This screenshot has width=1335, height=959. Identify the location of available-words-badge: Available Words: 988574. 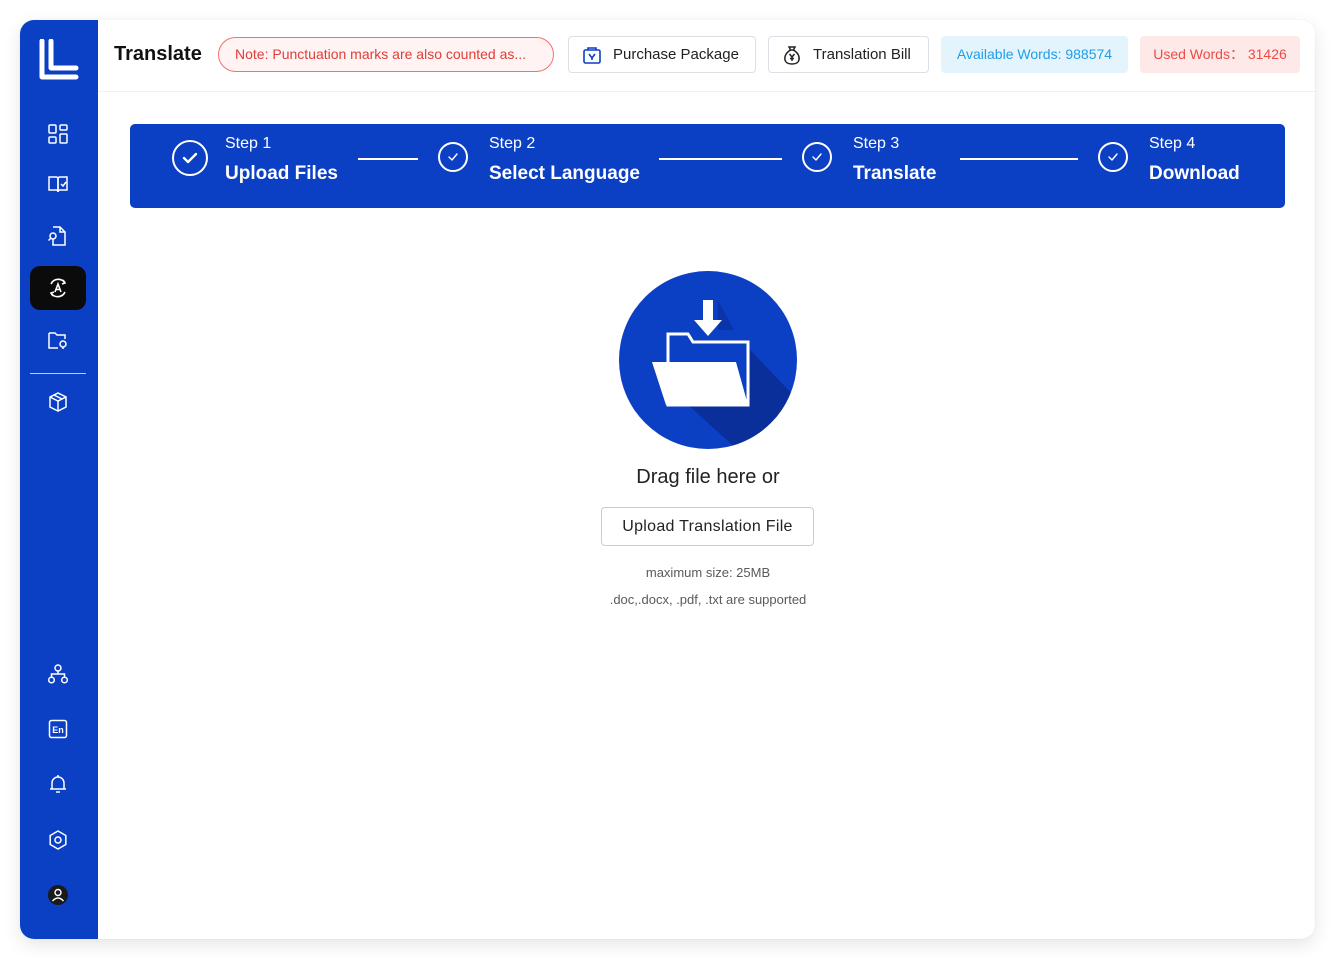
(1034, 54).